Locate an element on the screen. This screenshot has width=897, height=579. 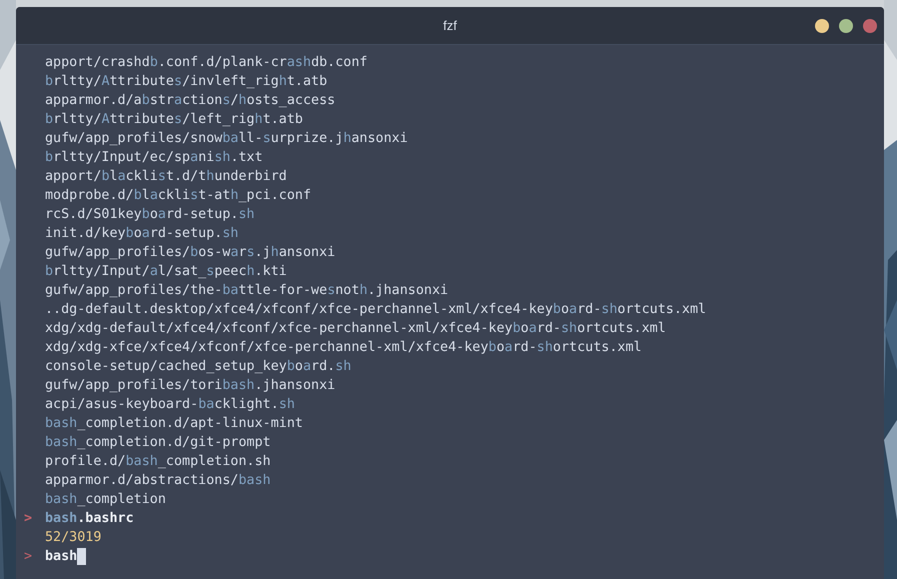
result-line: bash_completion.d/git-prompt is located at coordinates (158, 442).